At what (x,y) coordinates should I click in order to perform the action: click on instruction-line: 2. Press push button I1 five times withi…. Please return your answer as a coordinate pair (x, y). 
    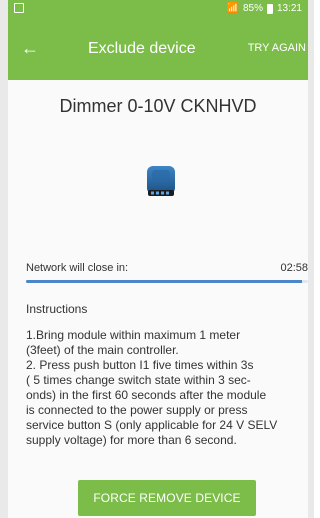
    Looking at the image, I should click on (140, 365).